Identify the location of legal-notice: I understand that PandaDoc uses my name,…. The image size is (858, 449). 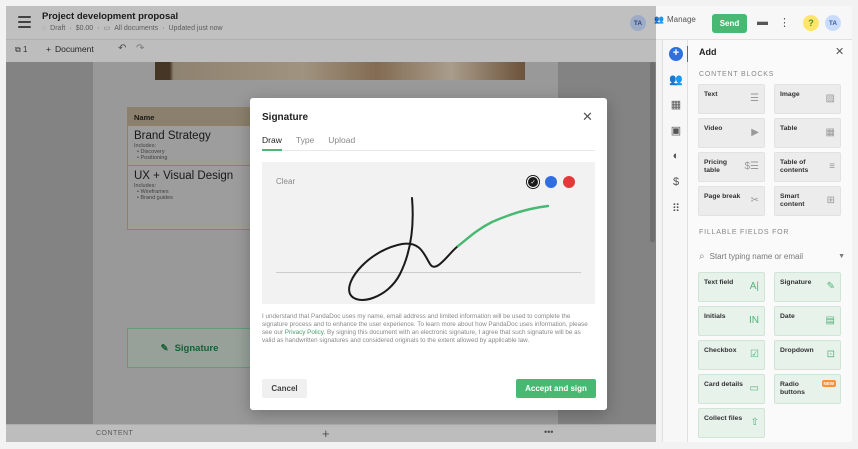
(425, 328).